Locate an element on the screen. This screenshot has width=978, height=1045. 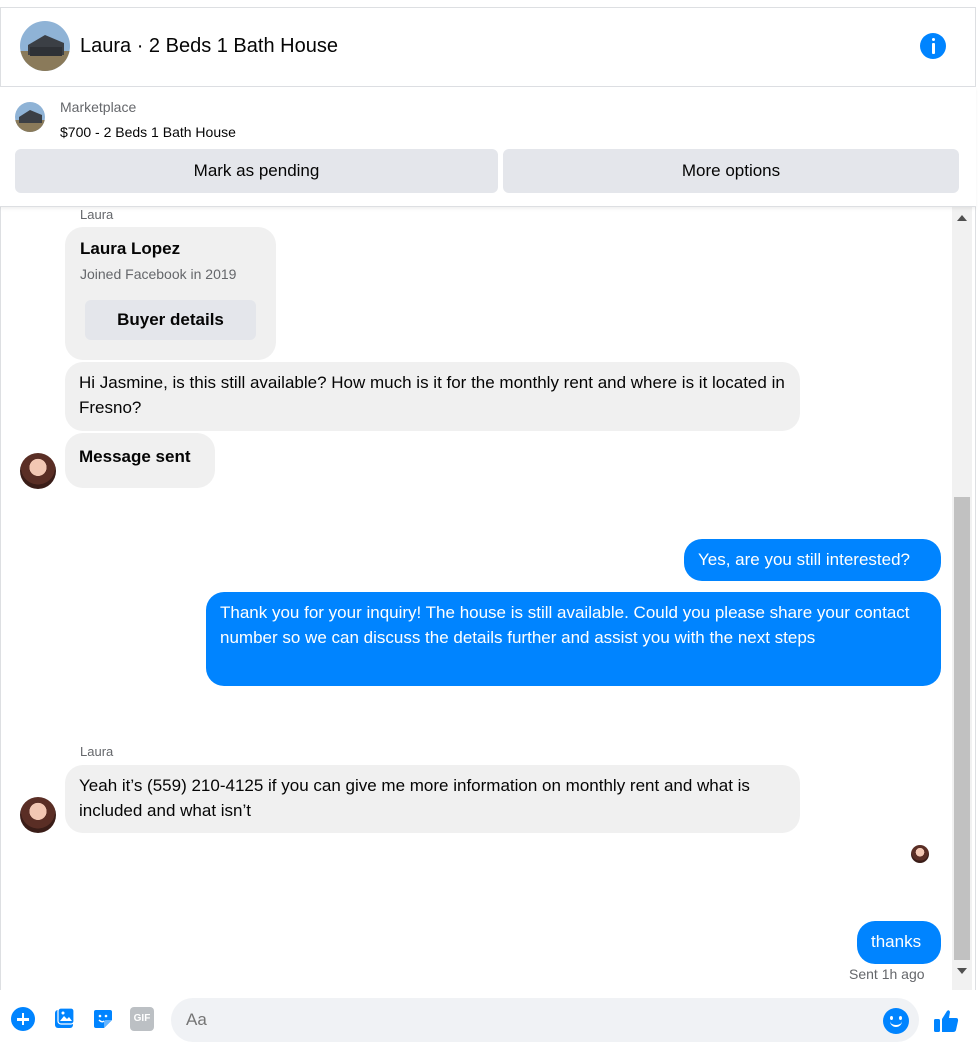
buyer-details-button: Buyer details is located at coordinates (170, 320).